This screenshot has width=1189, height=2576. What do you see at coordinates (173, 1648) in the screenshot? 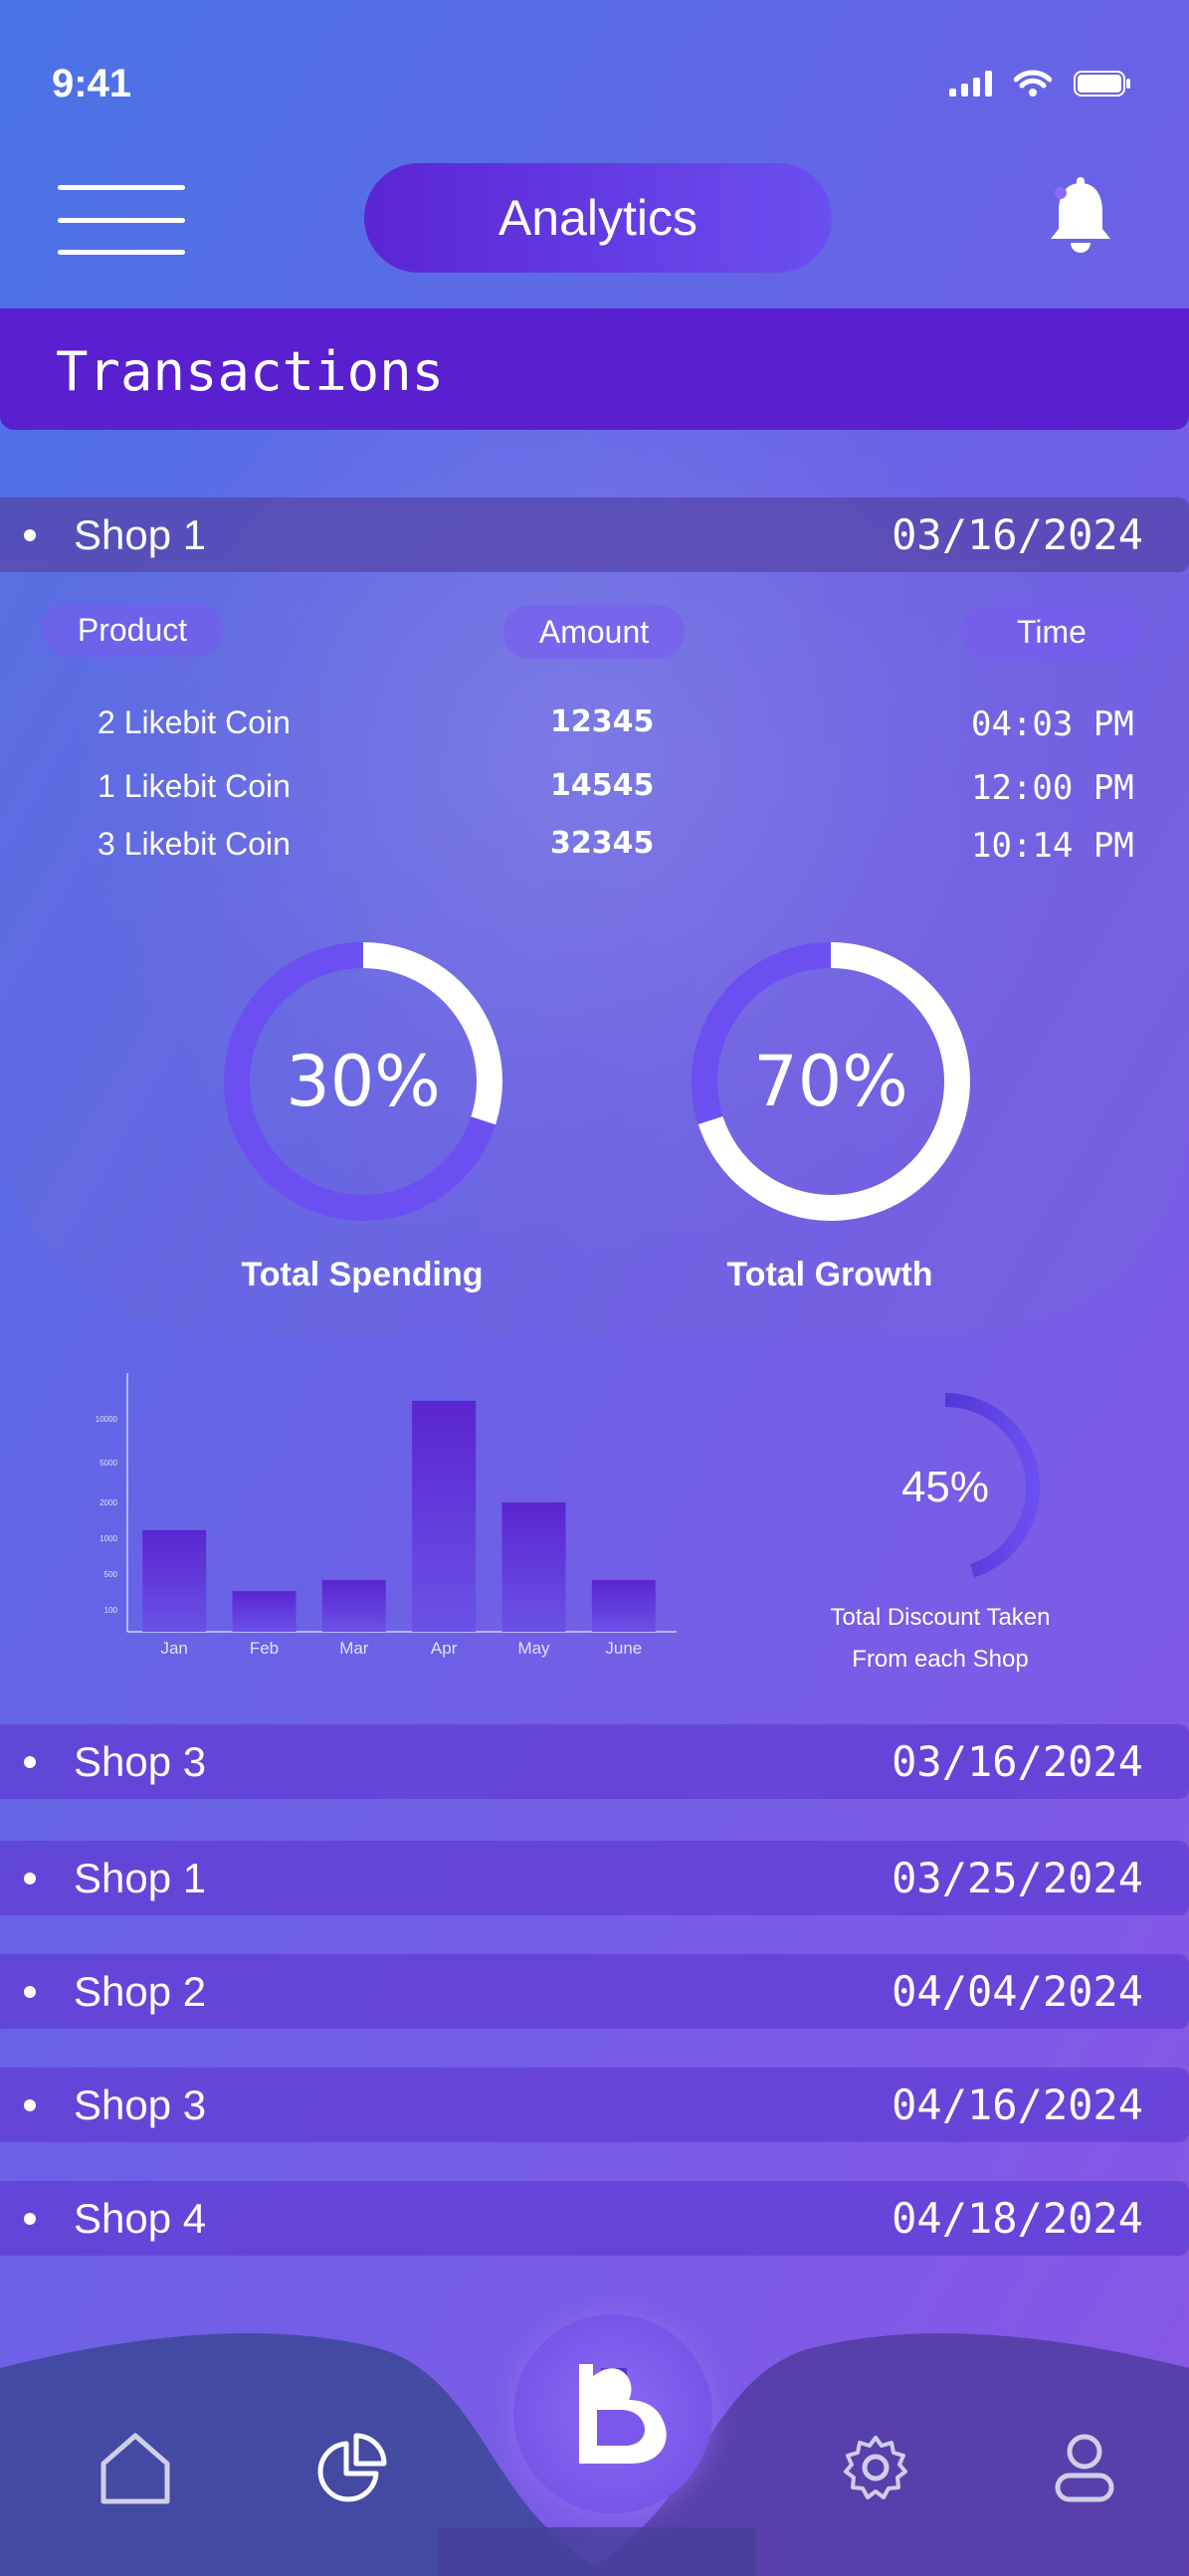
I see `x-tick-label: Jan` at bounding box center [173, 1648].